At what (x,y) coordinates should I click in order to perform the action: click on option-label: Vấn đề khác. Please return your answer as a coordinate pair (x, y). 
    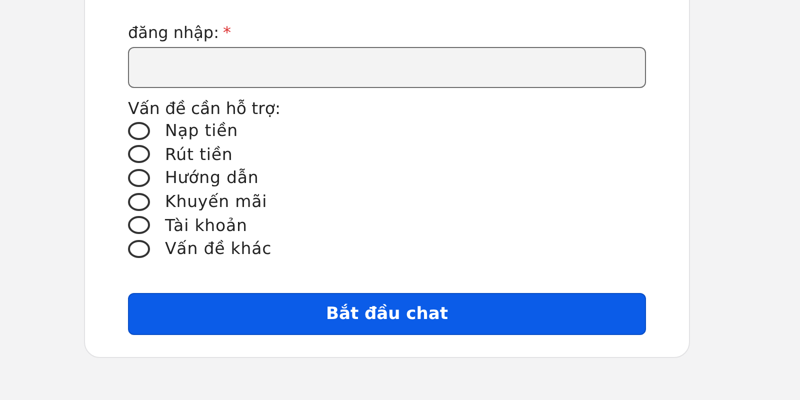
    Looking at the image, I should click on (218, 248).